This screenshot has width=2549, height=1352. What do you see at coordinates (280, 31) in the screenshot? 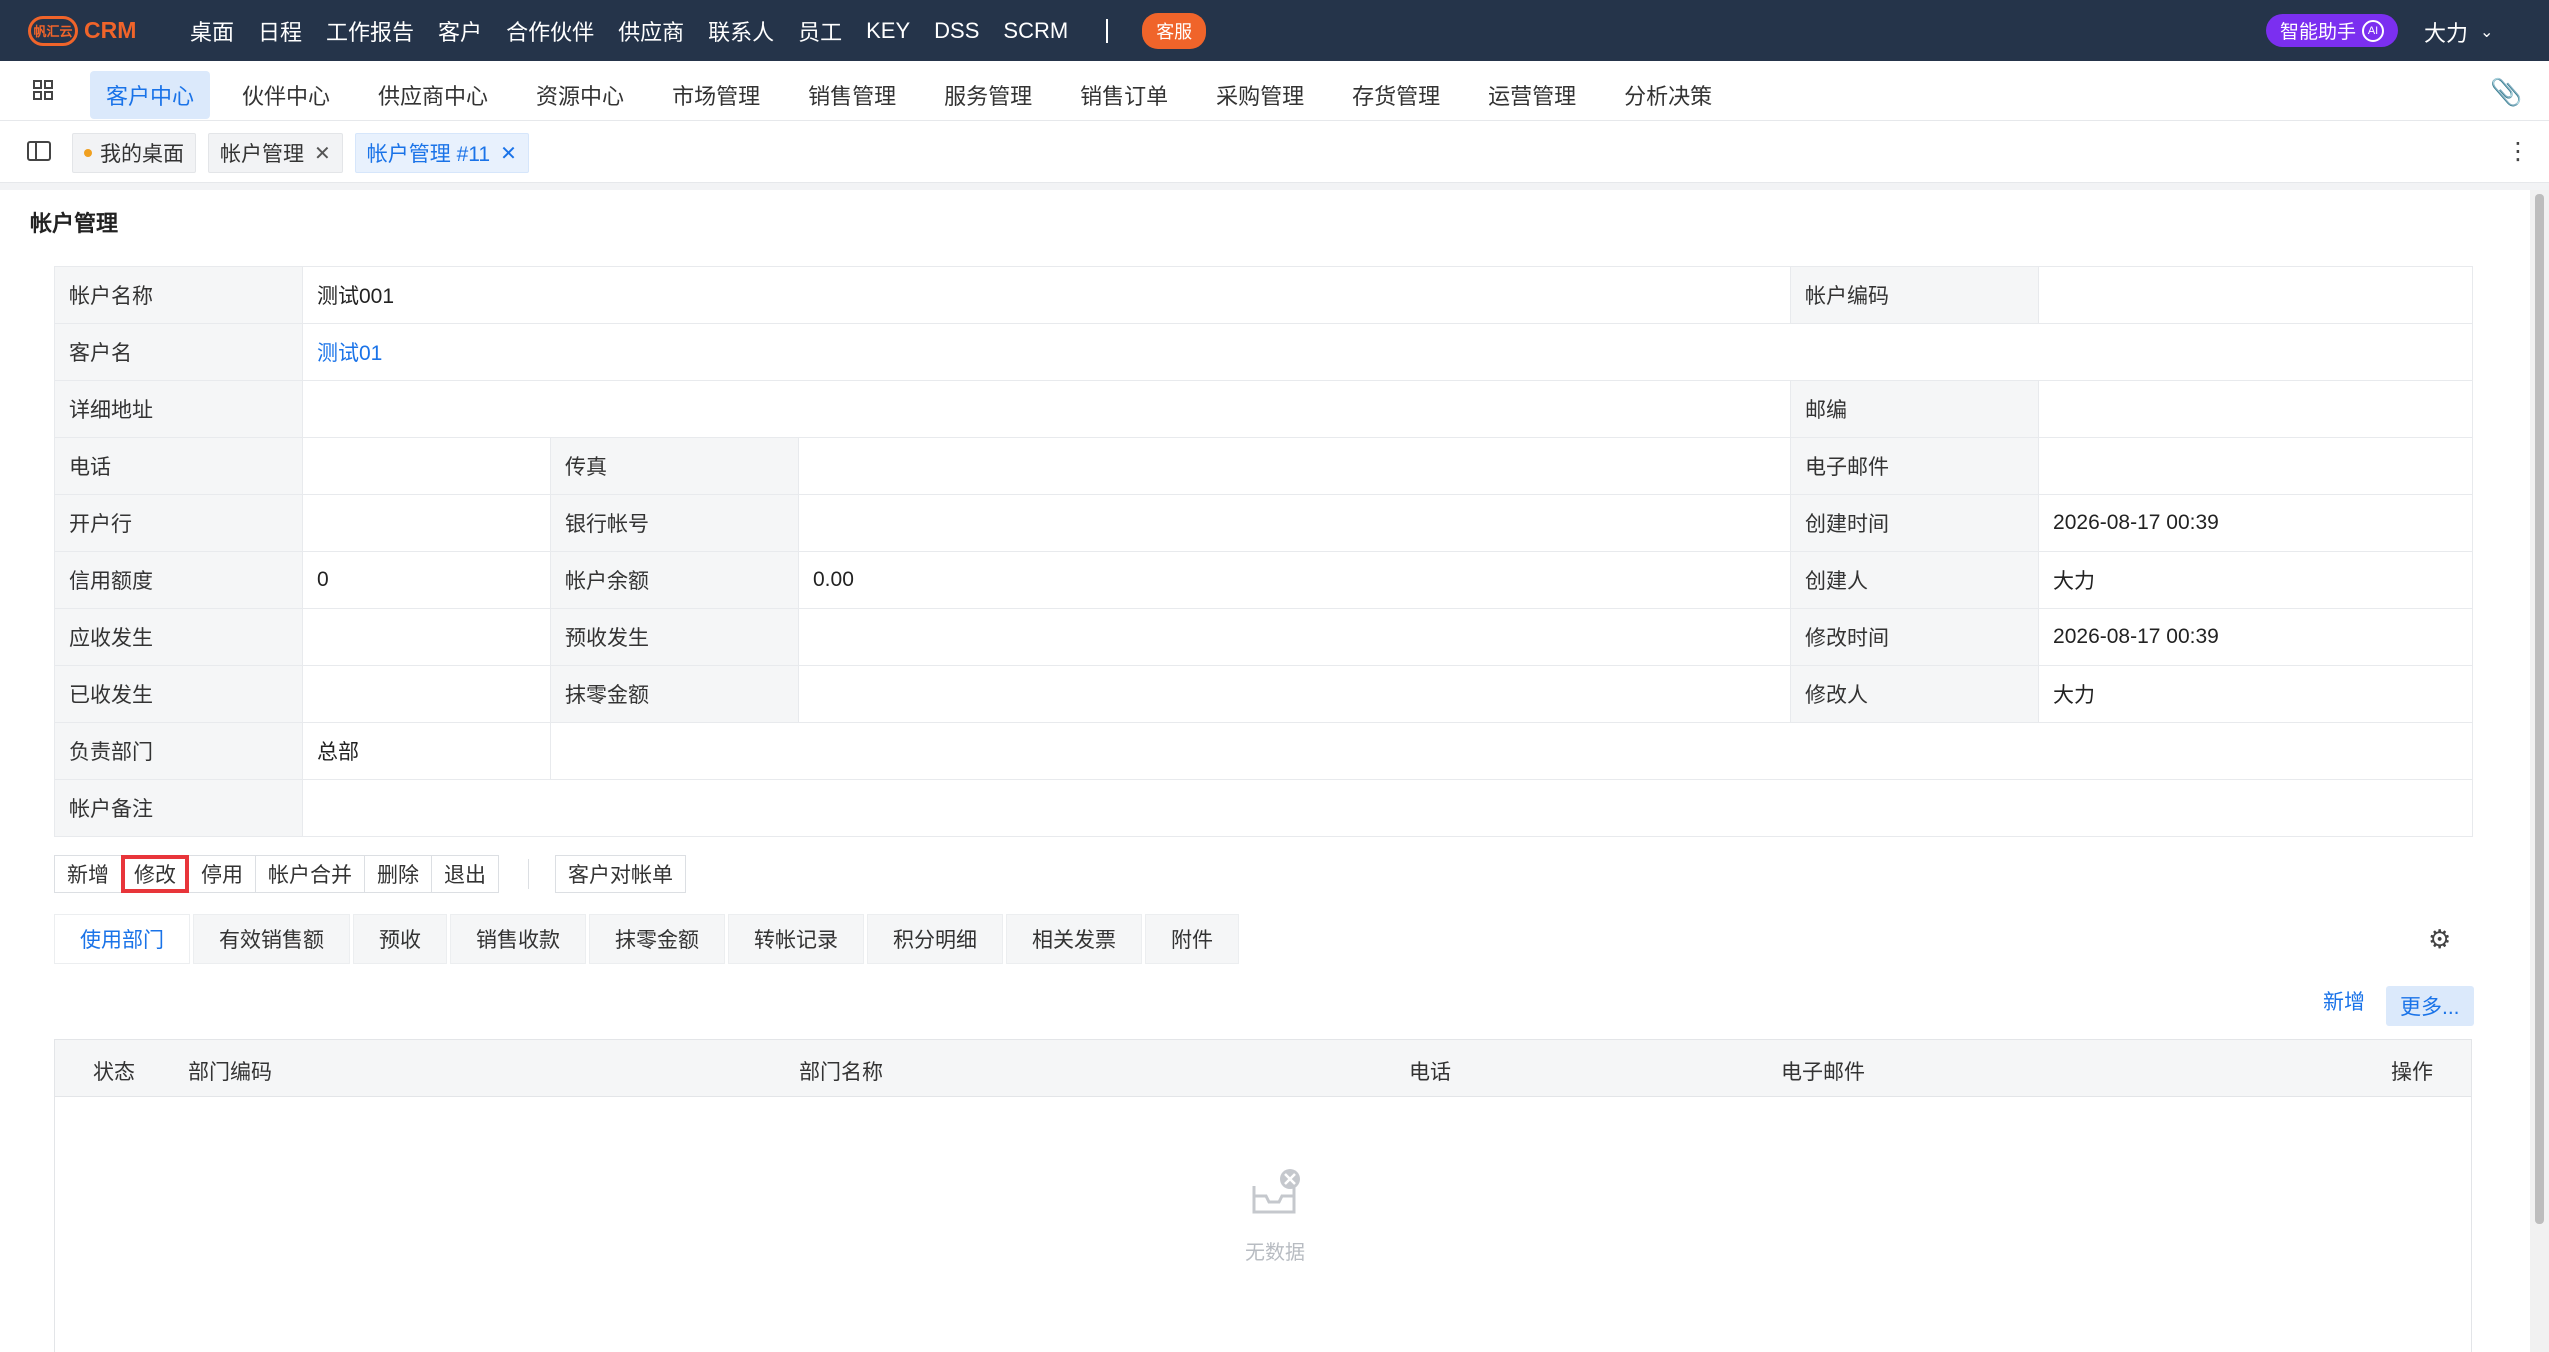
I see `topnav-schedule: 日程` at bounding box center [280, 31].